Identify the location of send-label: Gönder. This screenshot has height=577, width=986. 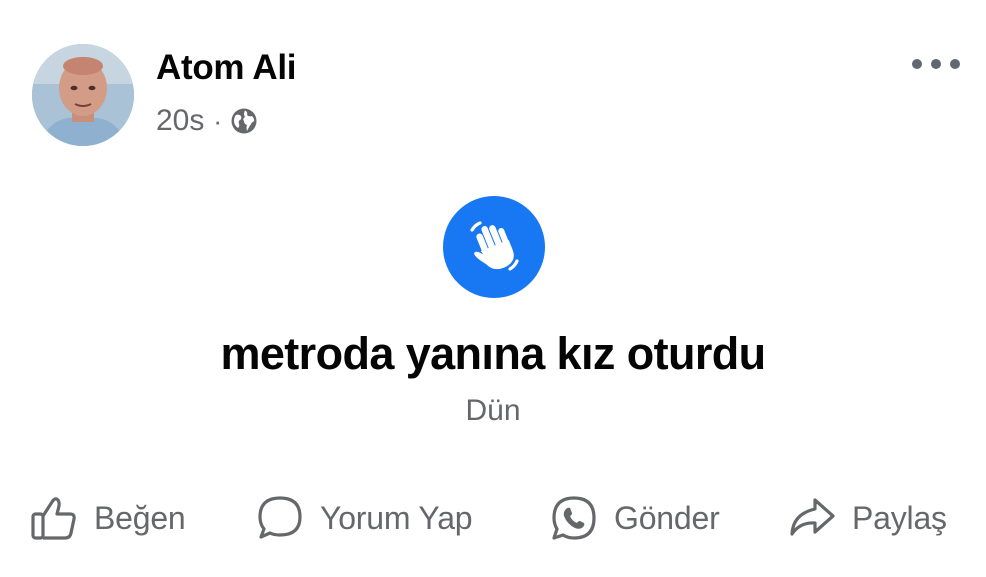
(667, 517).